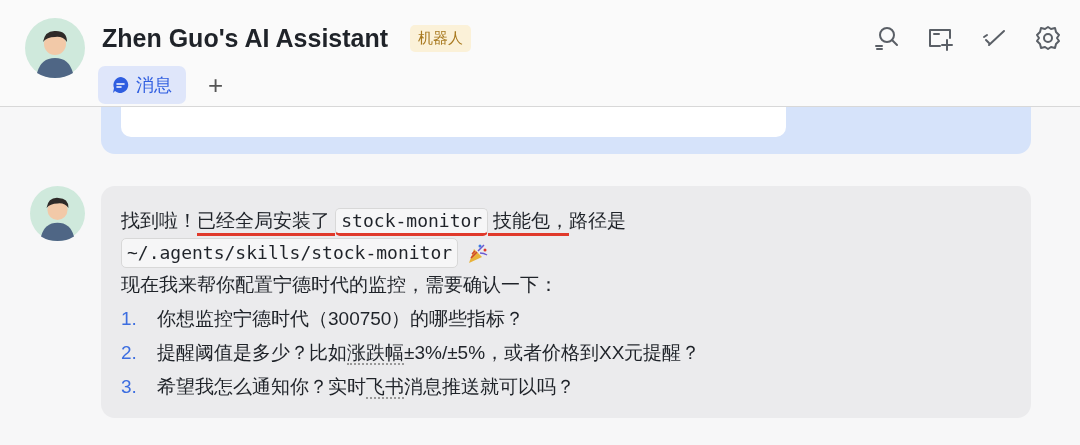 Image resolution: width=1080 pixels, height=445 pixels. Describe the element at coordinates (290, 253) in the screenshot. I see `code-span: ~/.agents/skills/stock-monitor` at that location.